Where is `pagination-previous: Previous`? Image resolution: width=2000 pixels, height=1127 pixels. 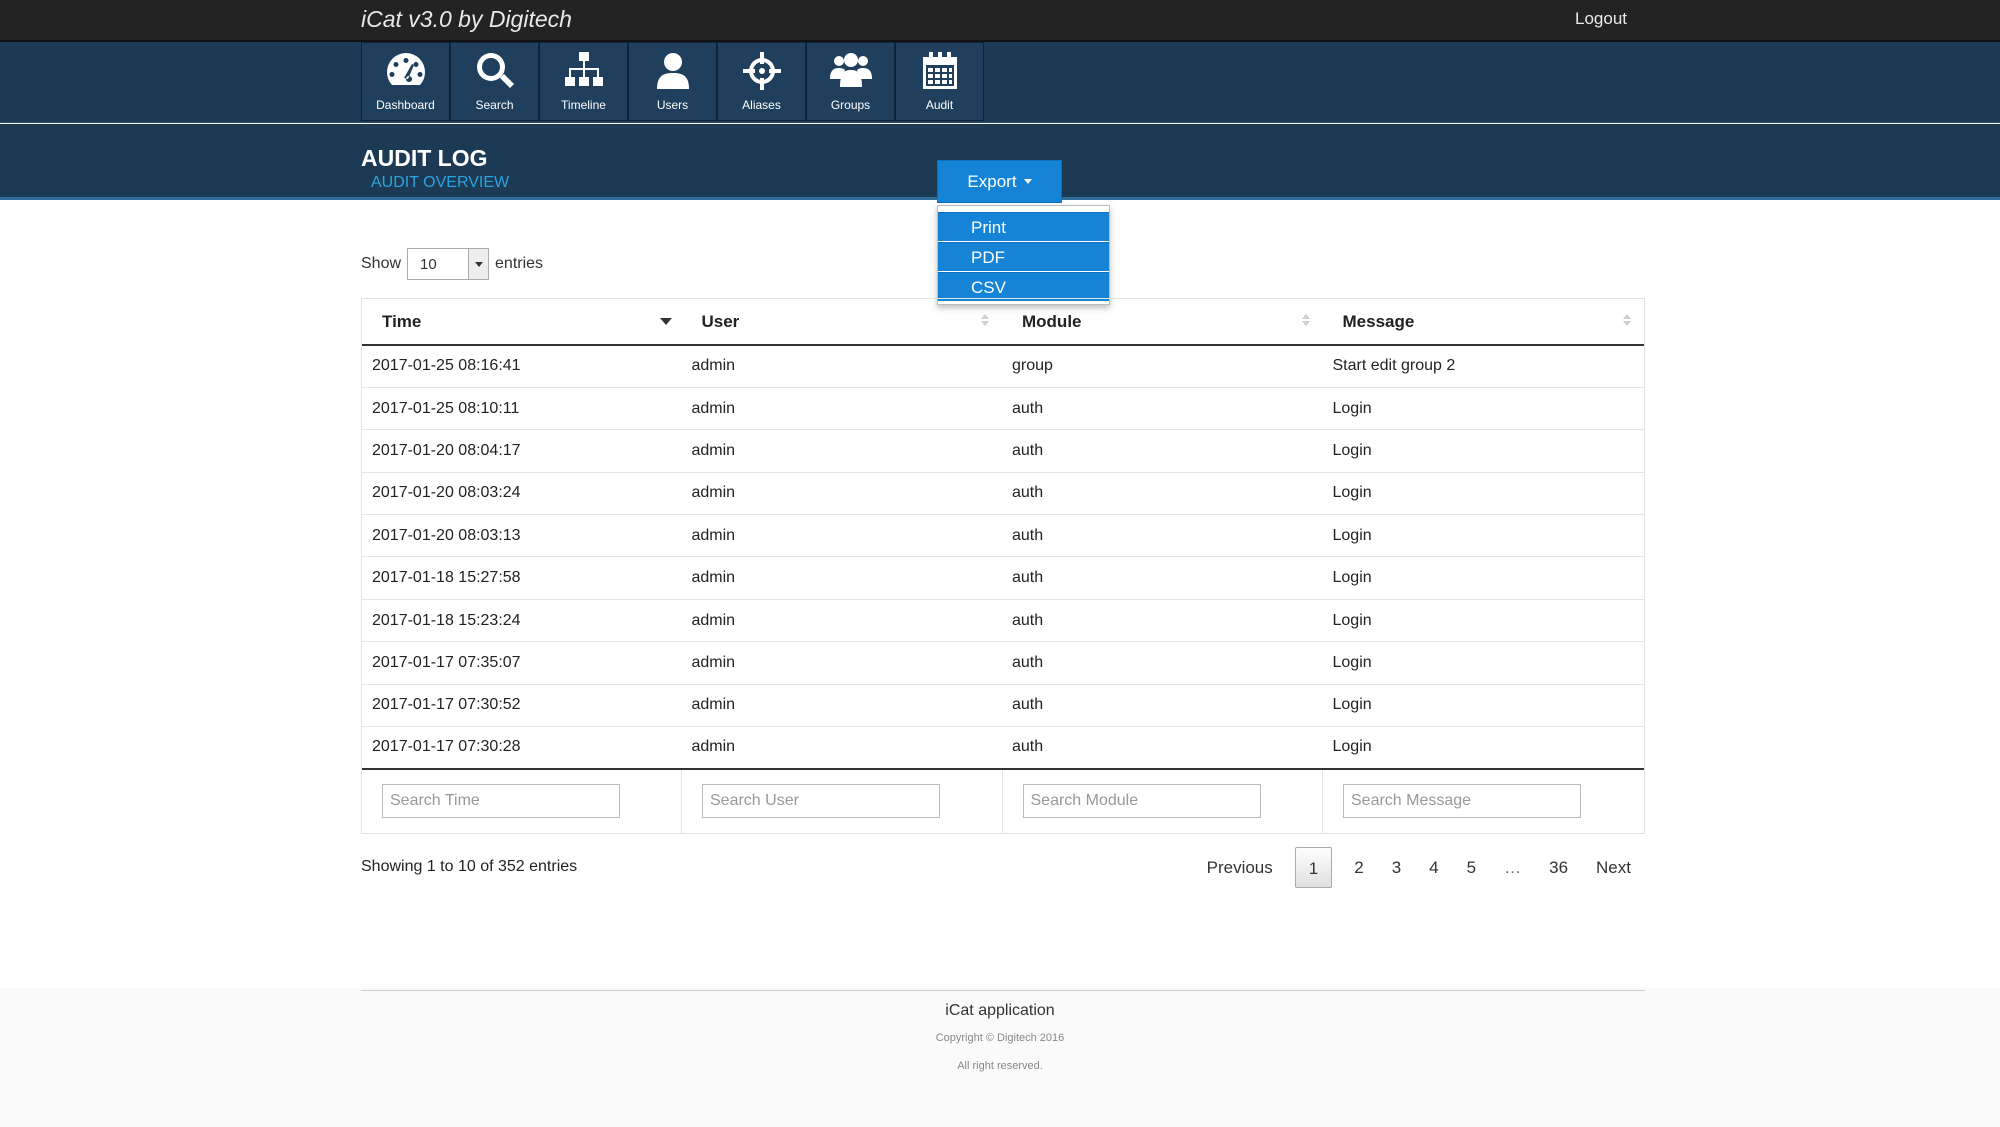 pagination-previous: Previous is located at coordinates (1240, 867).